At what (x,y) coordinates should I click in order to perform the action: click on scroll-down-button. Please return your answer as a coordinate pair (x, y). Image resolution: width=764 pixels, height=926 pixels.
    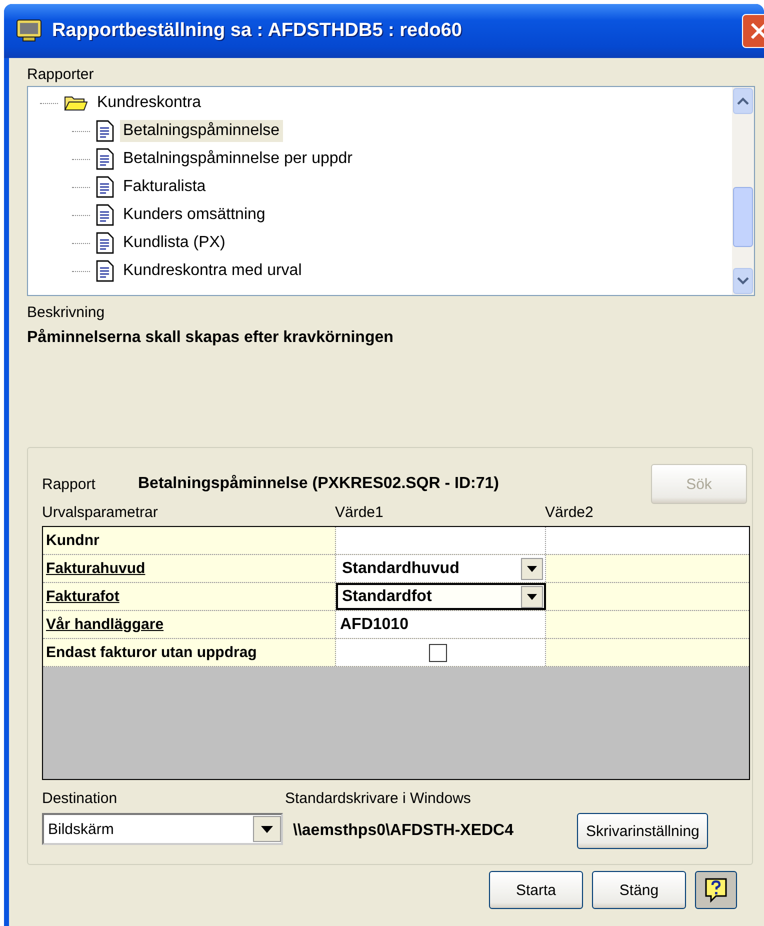
    Looking at the image, I should click on (743, 281).